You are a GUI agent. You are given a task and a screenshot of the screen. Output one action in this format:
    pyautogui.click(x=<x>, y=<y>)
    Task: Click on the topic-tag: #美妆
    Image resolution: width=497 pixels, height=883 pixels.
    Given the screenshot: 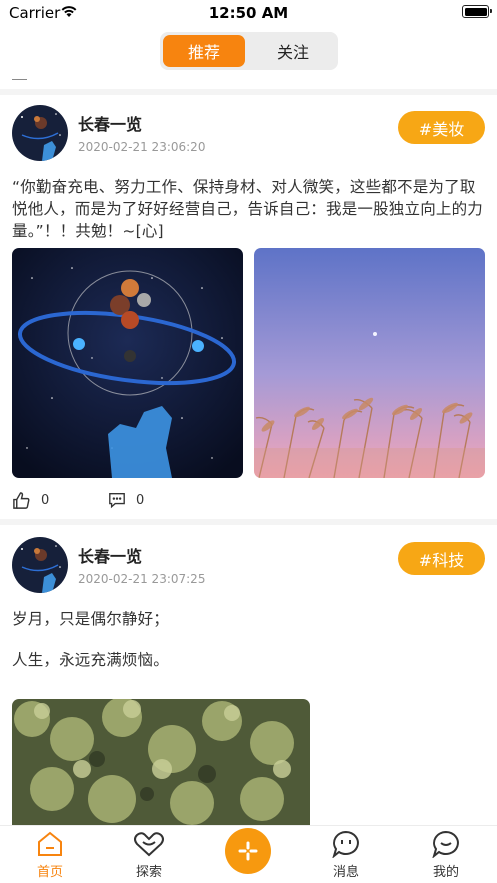 What is the action you would take?
    pyautogui.click(x=441, y=127)
    